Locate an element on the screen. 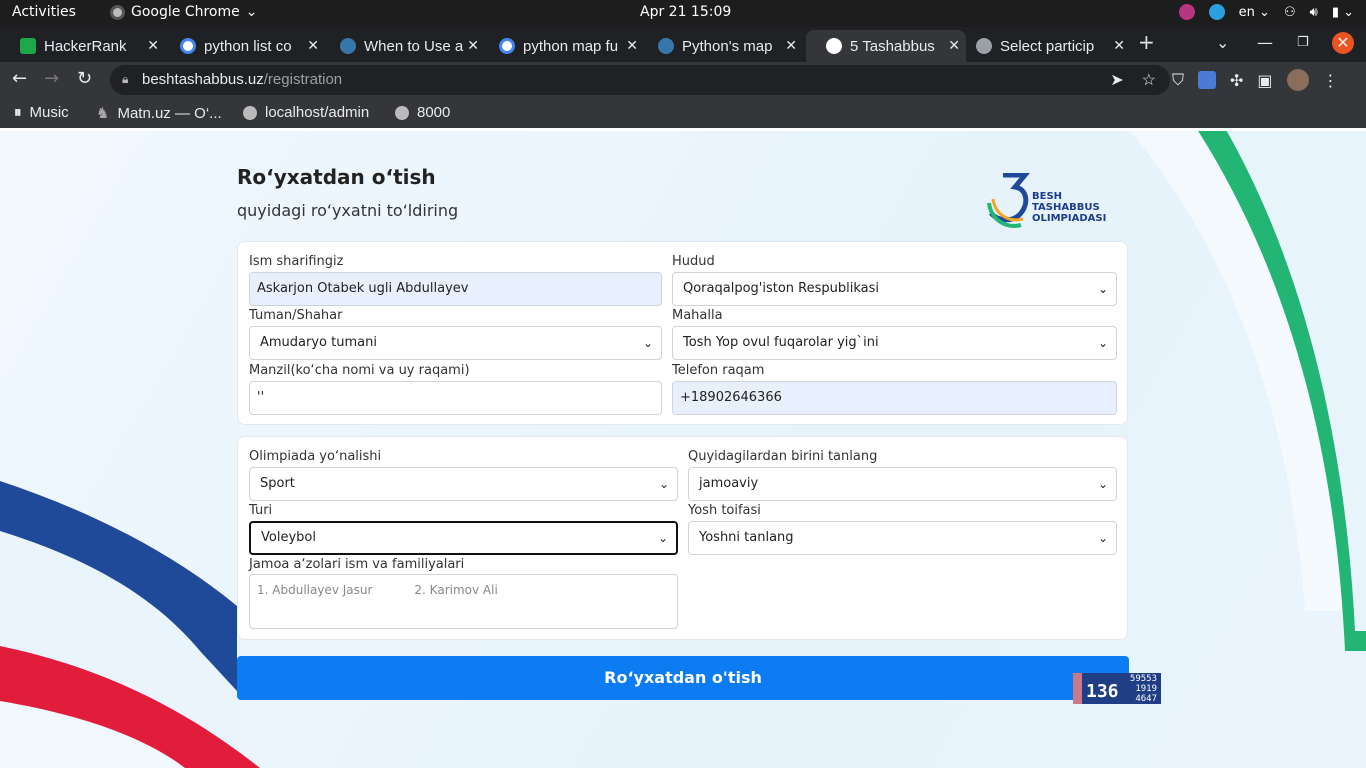 The width and height of the screenshot is (1366, 768). tab-search-button: ⌄ is located at coordinates (1222, 42).